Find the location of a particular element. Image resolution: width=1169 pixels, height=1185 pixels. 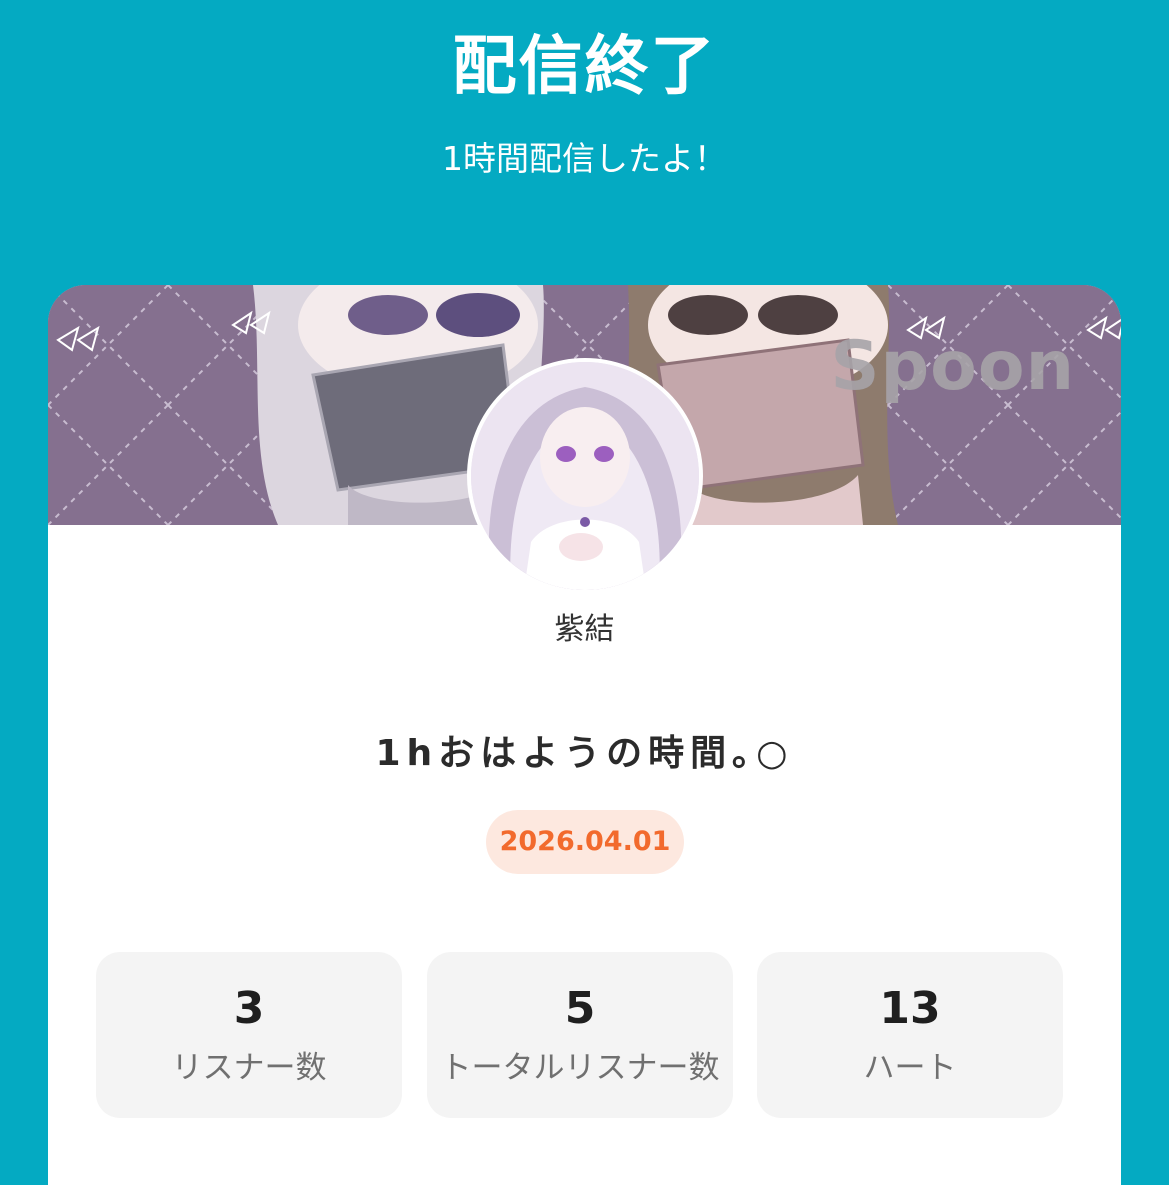

stat-value: 5 is located at coordinates (580, 1008).